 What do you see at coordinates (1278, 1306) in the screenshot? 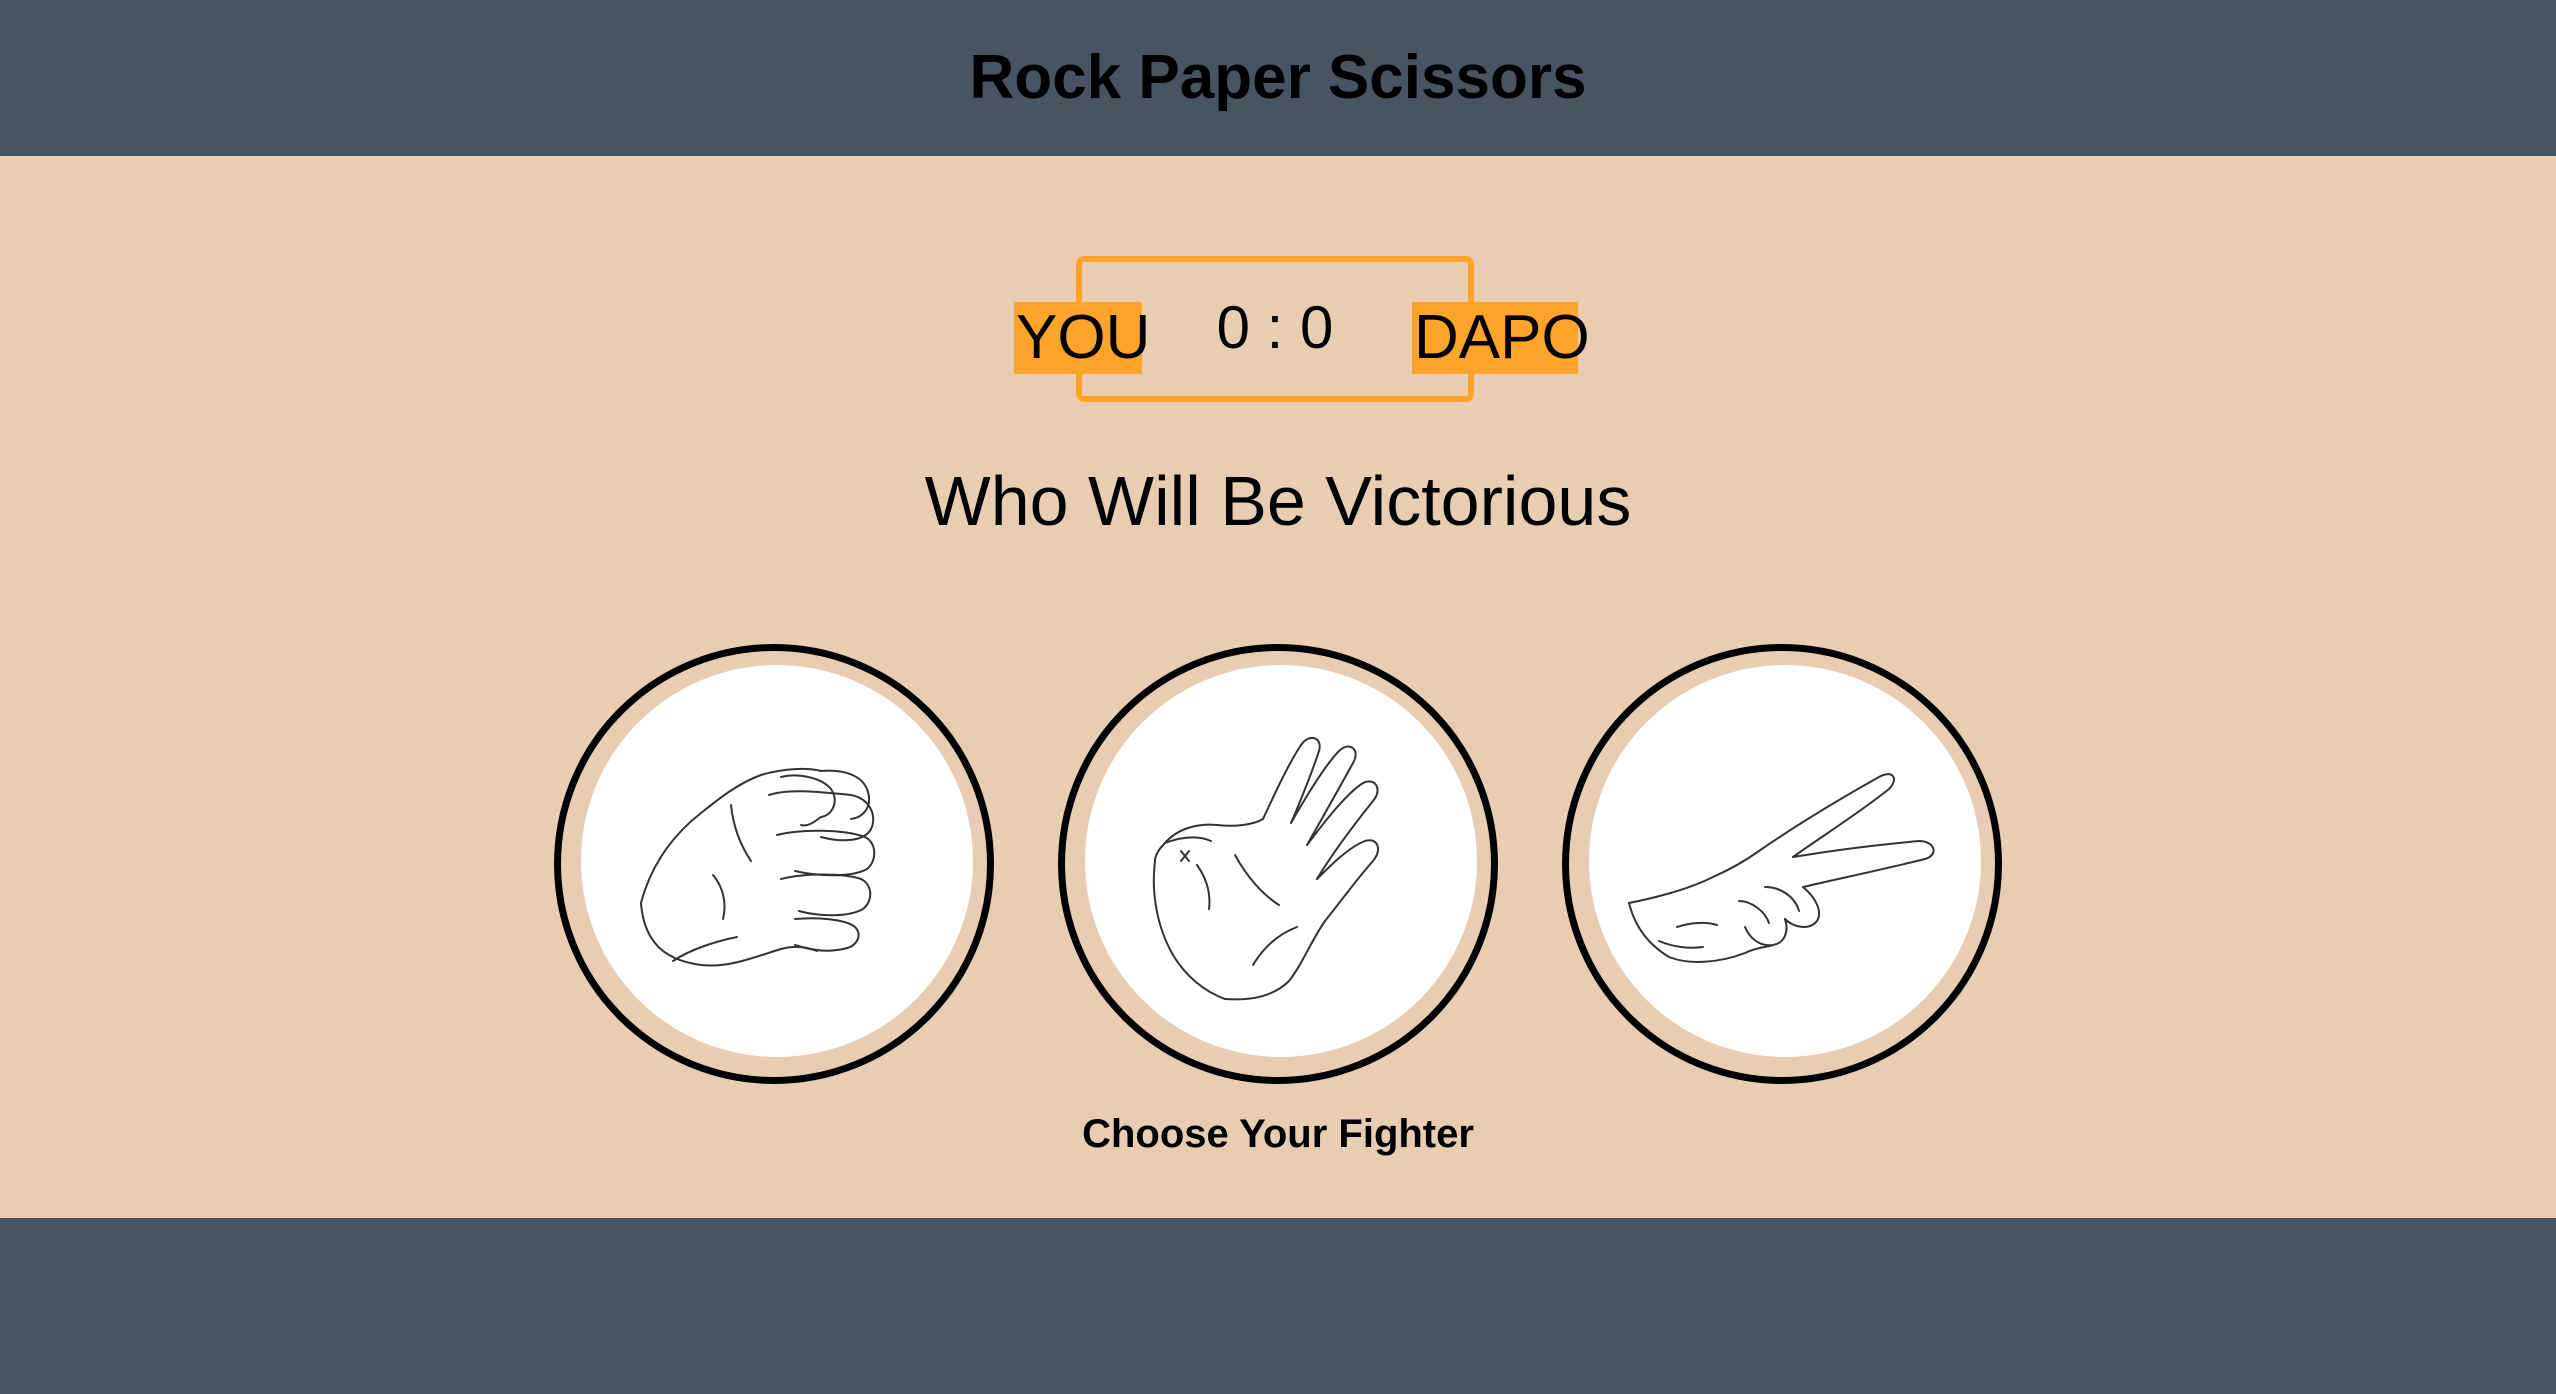
I see `page-footer` at bounding box center [1278, 1306].